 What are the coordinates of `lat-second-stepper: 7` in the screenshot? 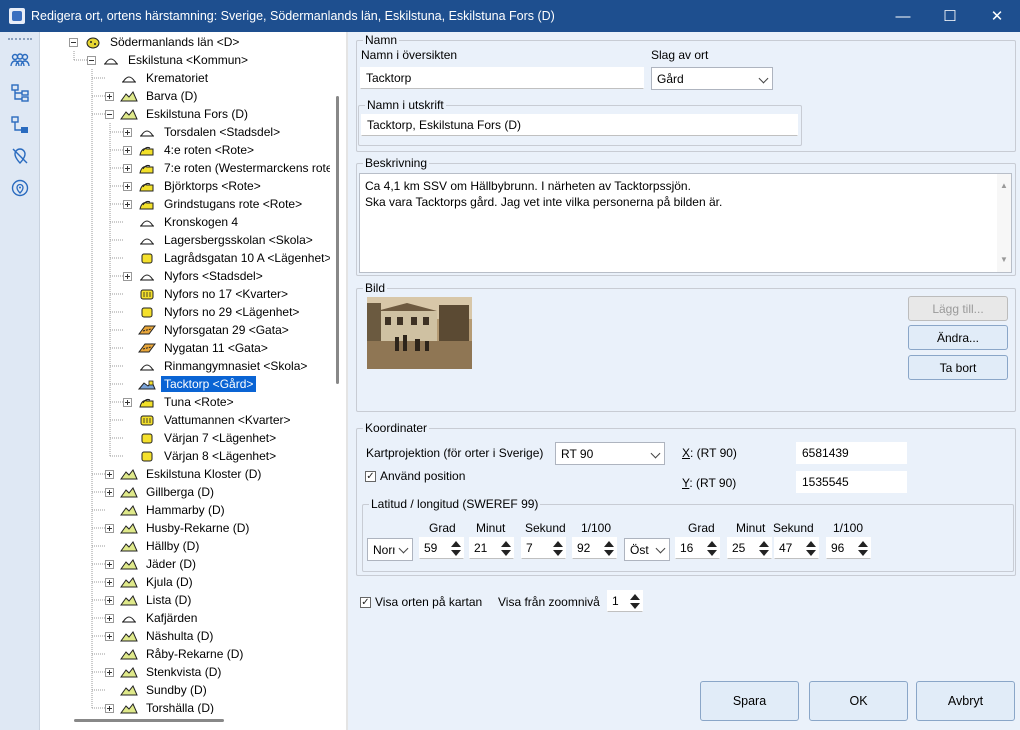 It's located at (543, 548).